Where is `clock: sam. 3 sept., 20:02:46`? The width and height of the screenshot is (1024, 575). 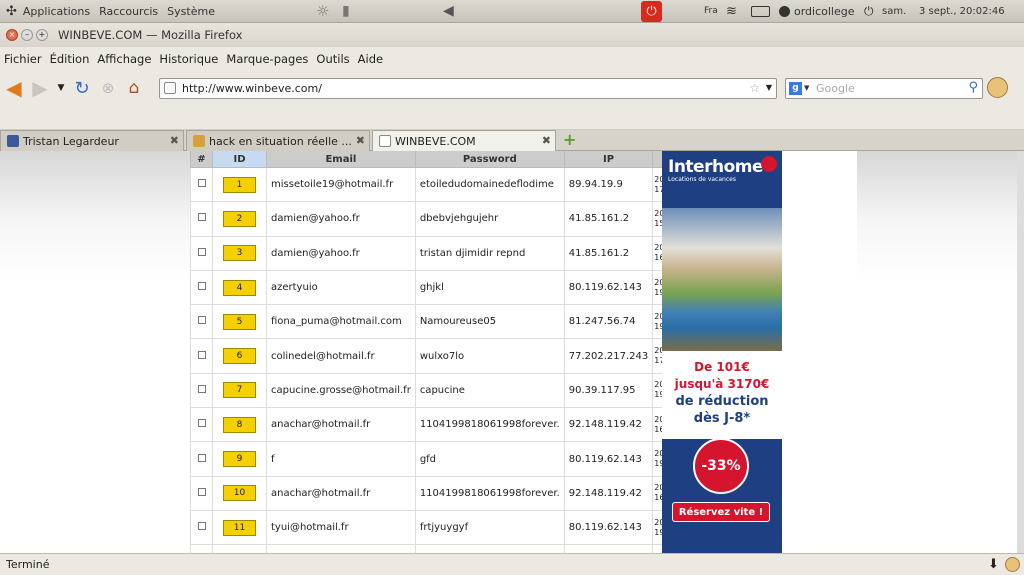 clock: sam. 3 sept., 20:02:46 is located at coordinates (943, 11).